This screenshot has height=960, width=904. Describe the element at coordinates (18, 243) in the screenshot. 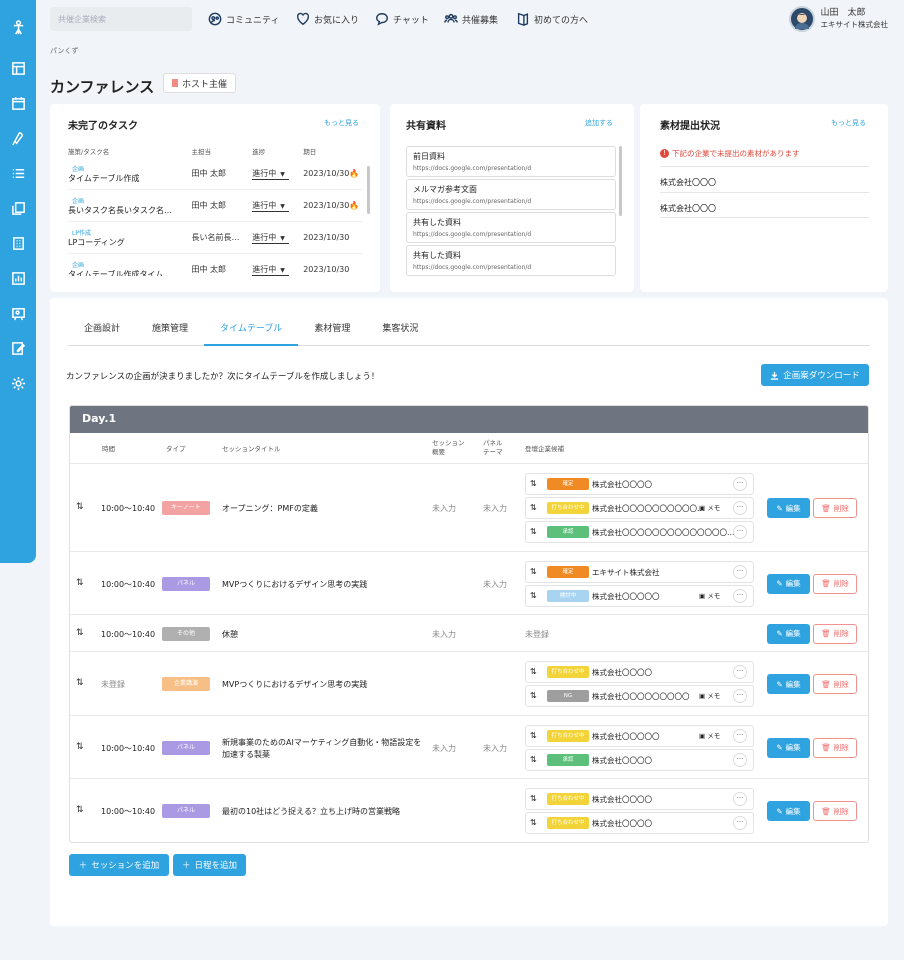

I see `building-icon` at that location.